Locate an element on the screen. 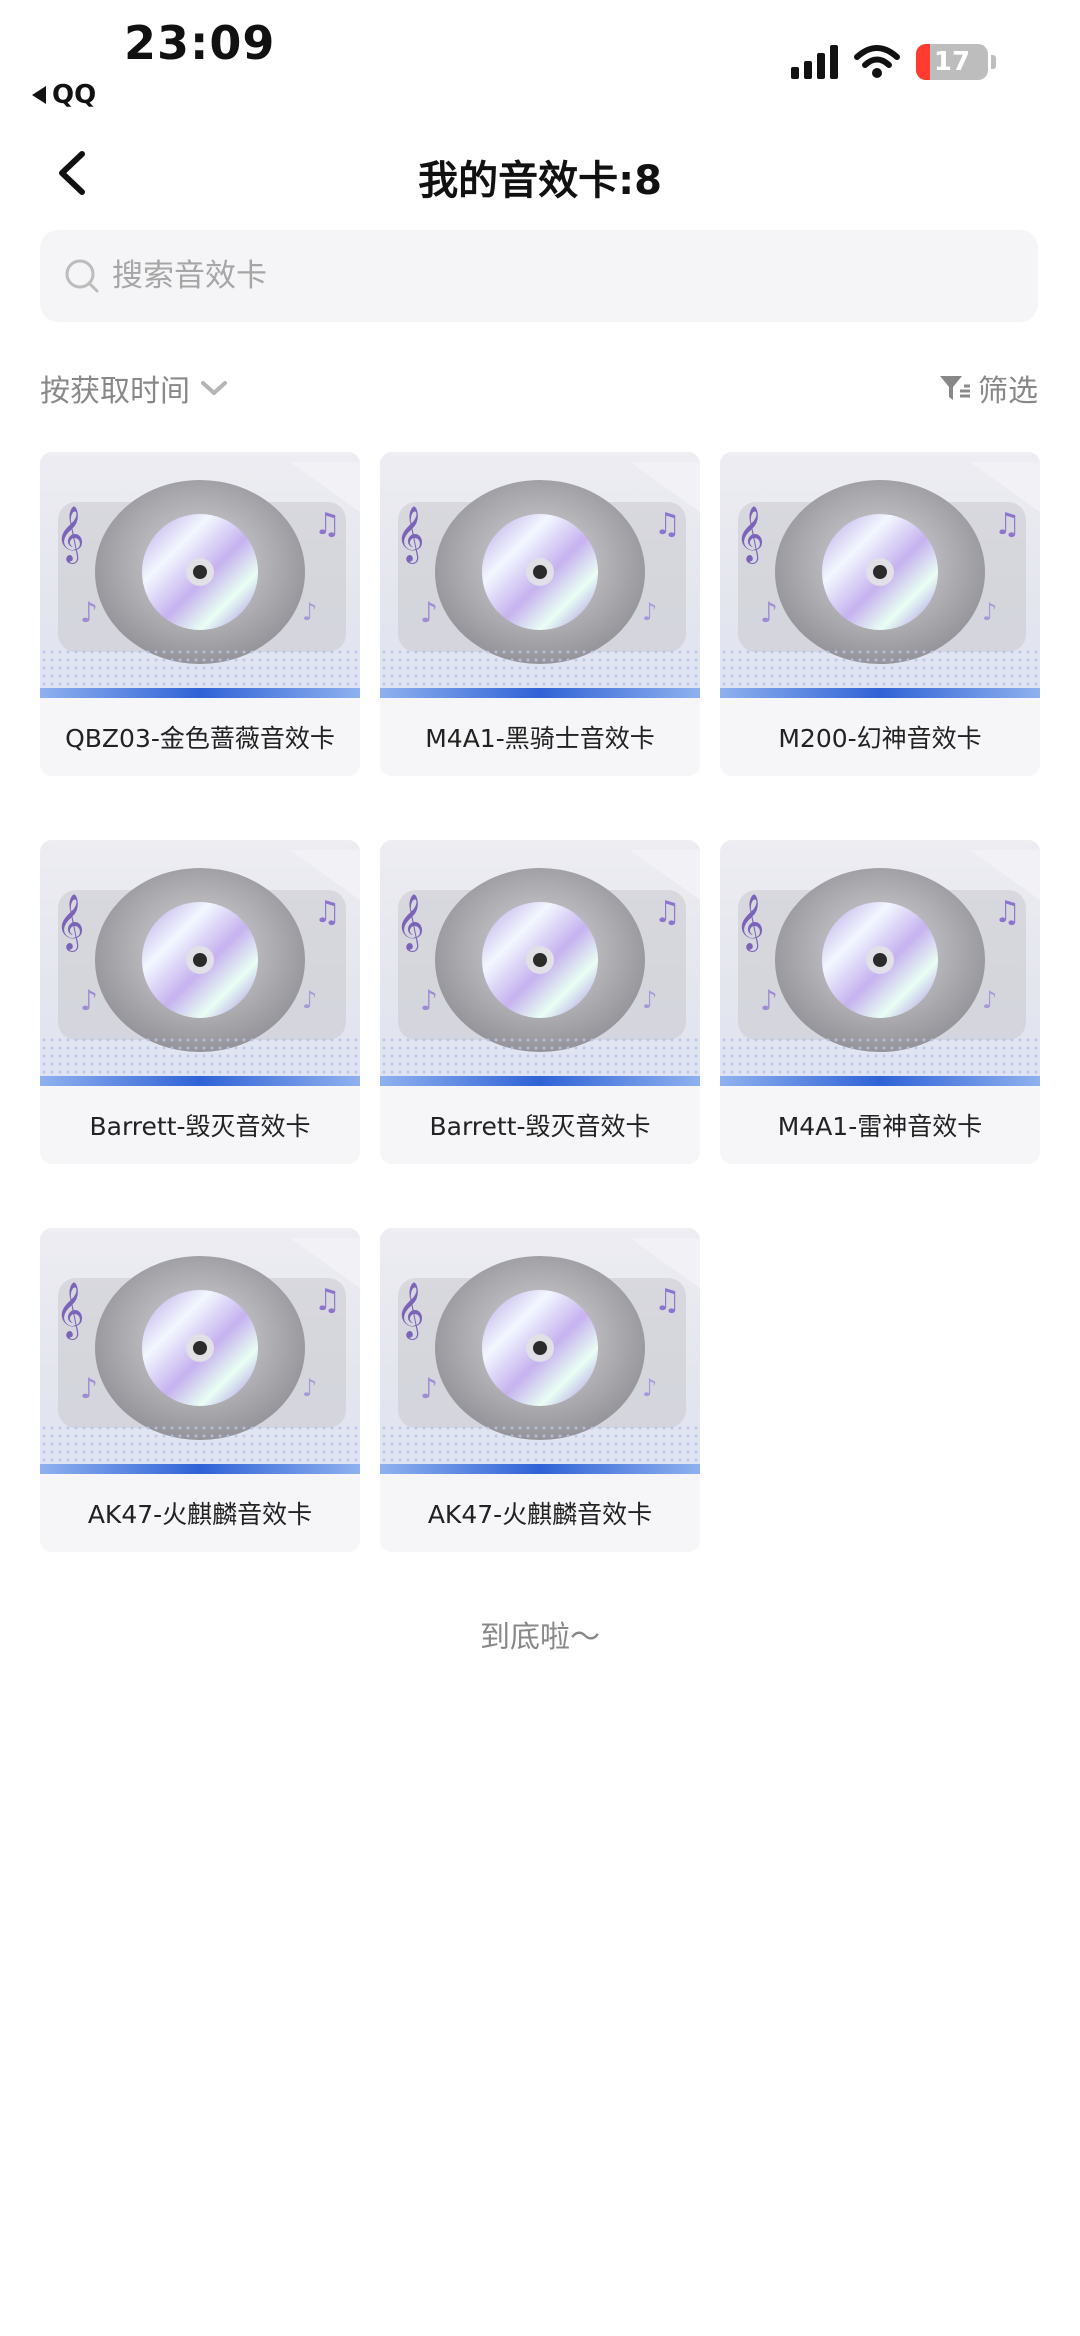 The width and height of the screenshot is (1080, 2336). sound-card: 𝄞 ♫ ♪ ♪ M200-幻神音效卡 is located at coordinates (880, 614).